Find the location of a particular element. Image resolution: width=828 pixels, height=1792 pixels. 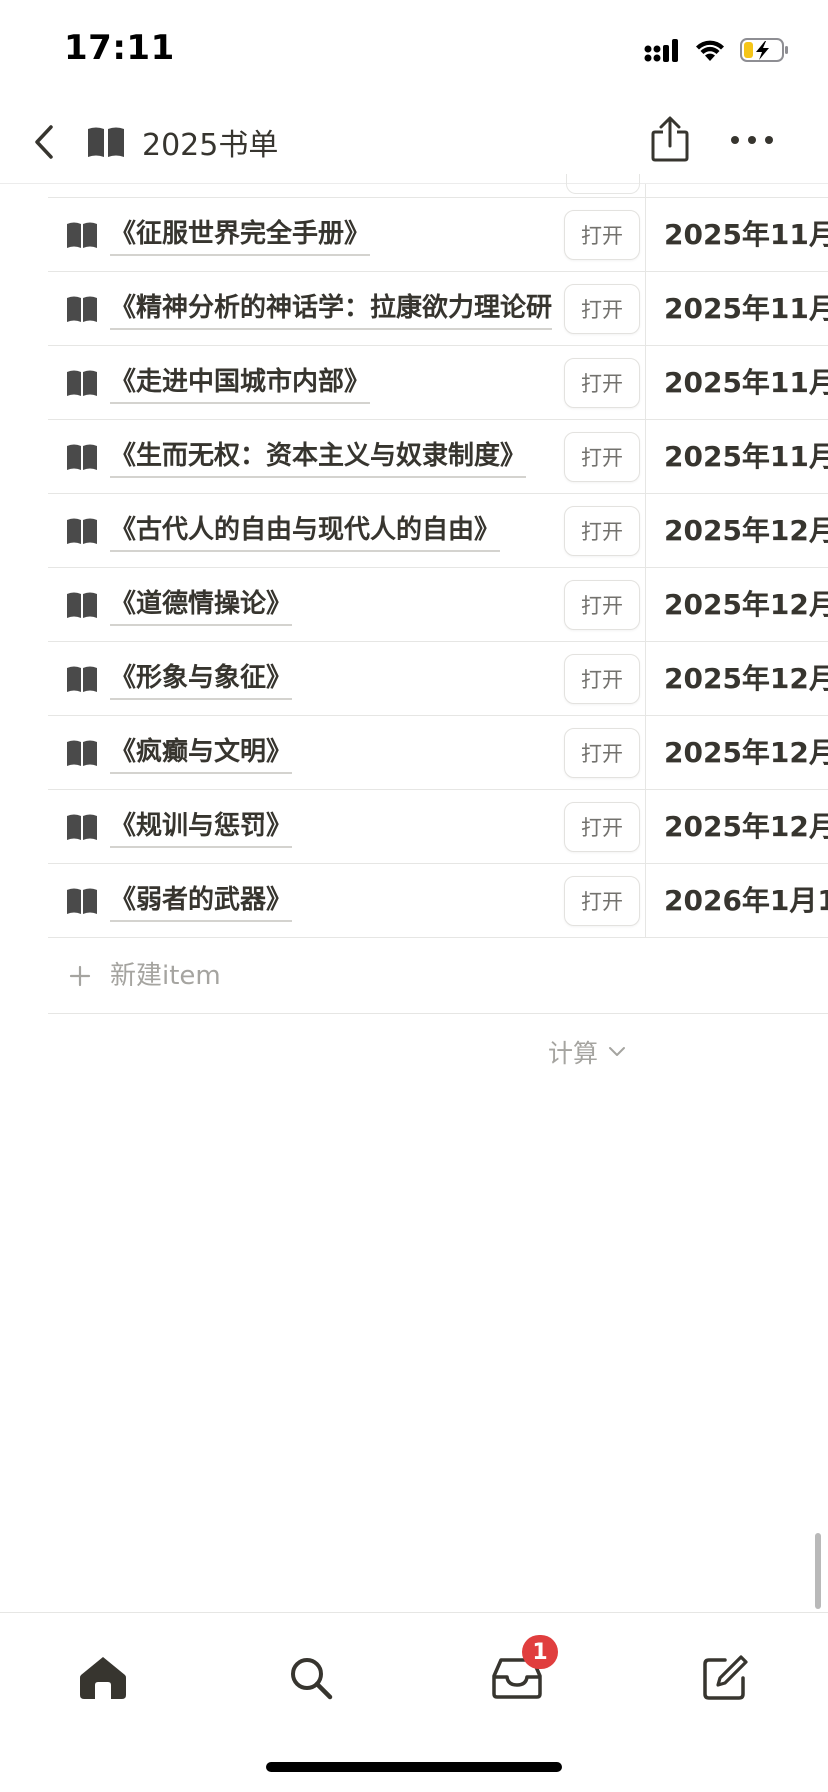

search-icon is located at coordinates (312, 1679).